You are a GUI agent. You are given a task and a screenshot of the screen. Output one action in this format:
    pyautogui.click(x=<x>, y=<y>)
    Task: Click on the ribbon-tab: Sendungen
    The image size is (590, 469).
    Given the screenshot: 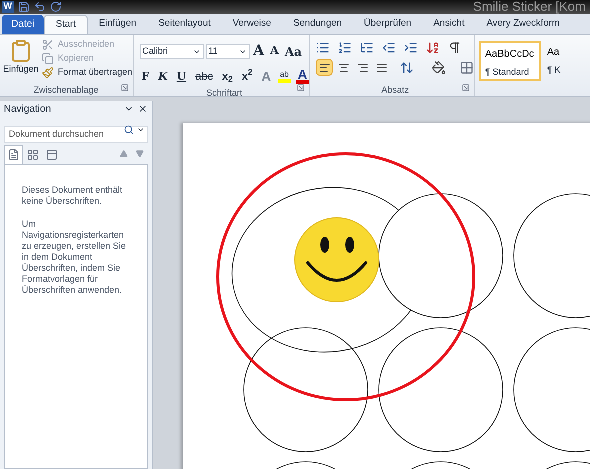 What is the action you would take?
    pyautogui.click(x=318, y=24)
    